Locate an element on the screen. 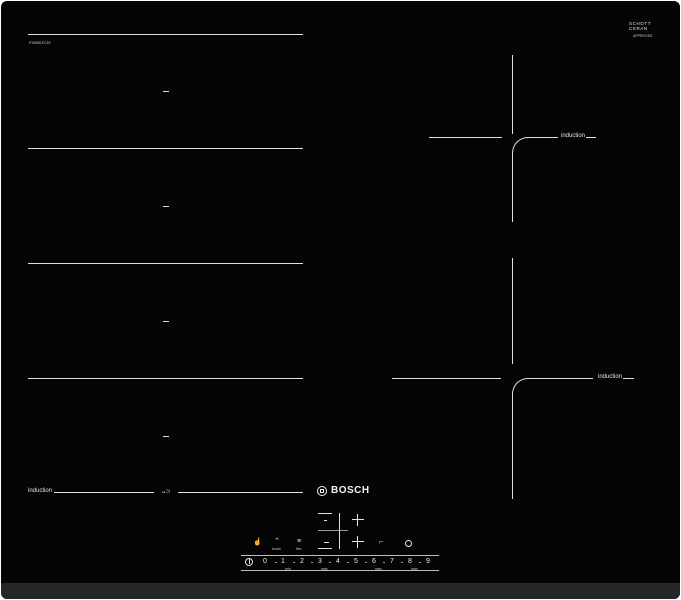 The width and height of the screenshot is (681, 600). model-code: PXE651FC1E is located at coordinates (40, 43).